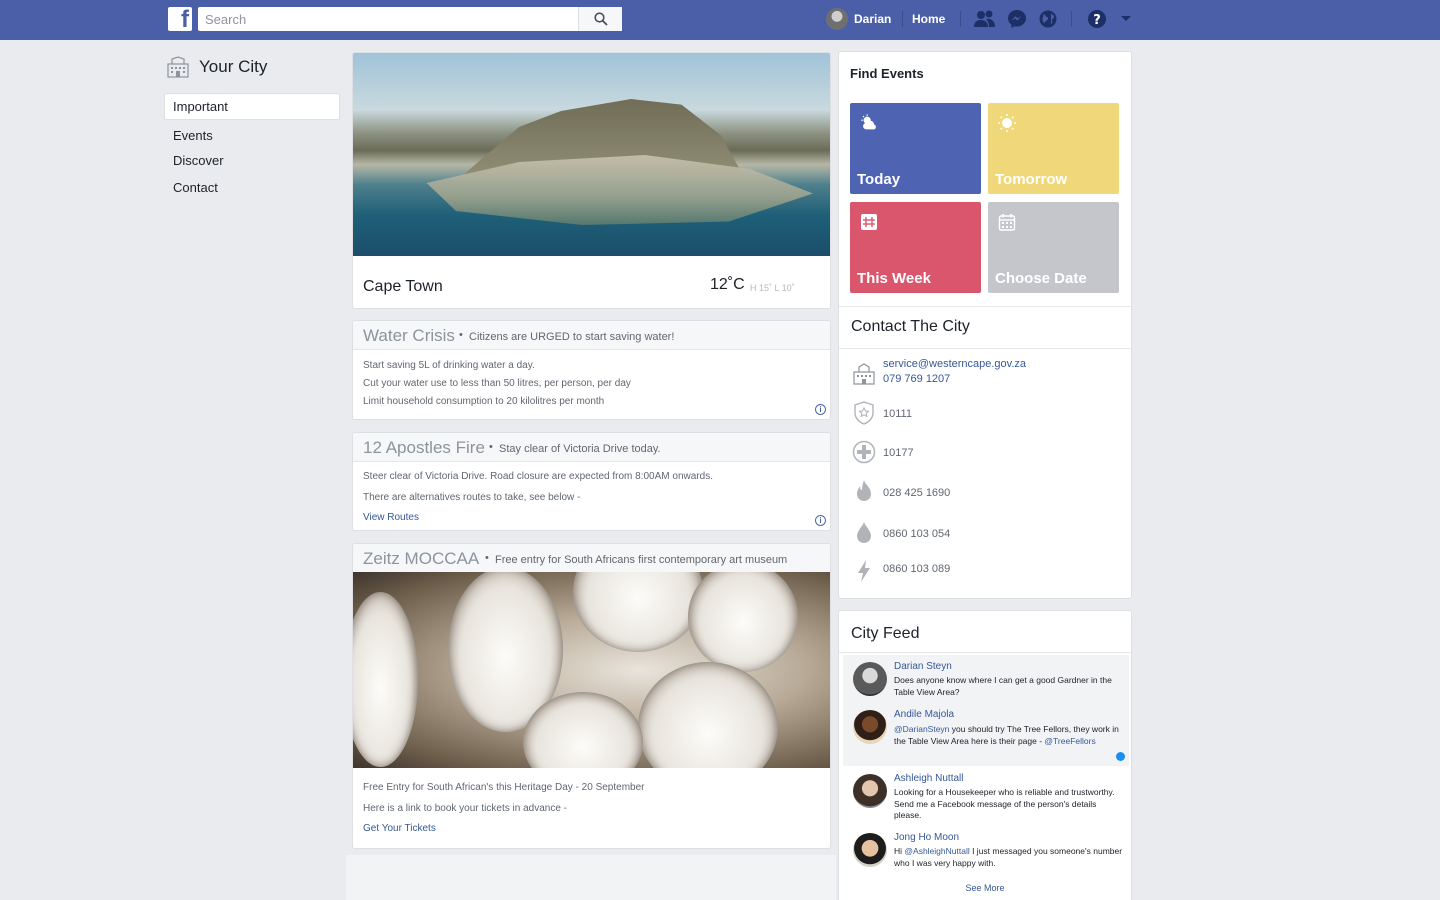 The image size is (1440, 900). Describe the element at coordinates (1048, 19) in the screenshot. I see `globe-icon` at that location.